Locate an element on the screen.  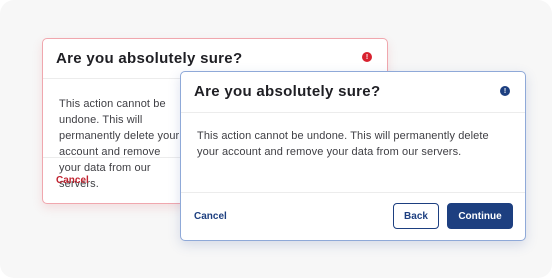
back-button: Back is located at coordinates (416, 216).